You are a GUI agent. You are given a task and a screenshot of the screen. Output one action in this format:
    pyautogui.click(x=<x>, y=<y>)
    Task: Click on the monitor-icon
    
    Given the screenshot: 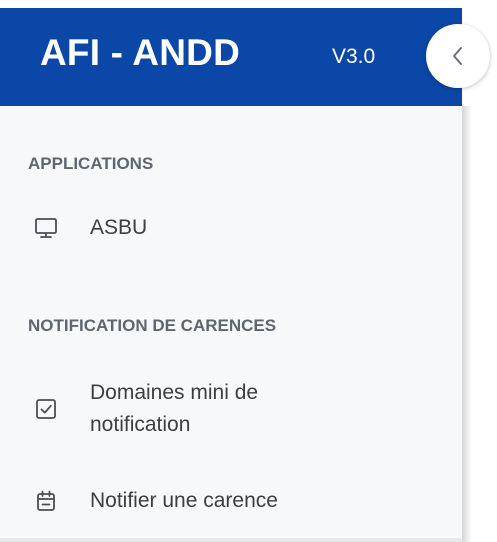 What is the action you would take?
    pyautogui.click(x=46, y=228)
    